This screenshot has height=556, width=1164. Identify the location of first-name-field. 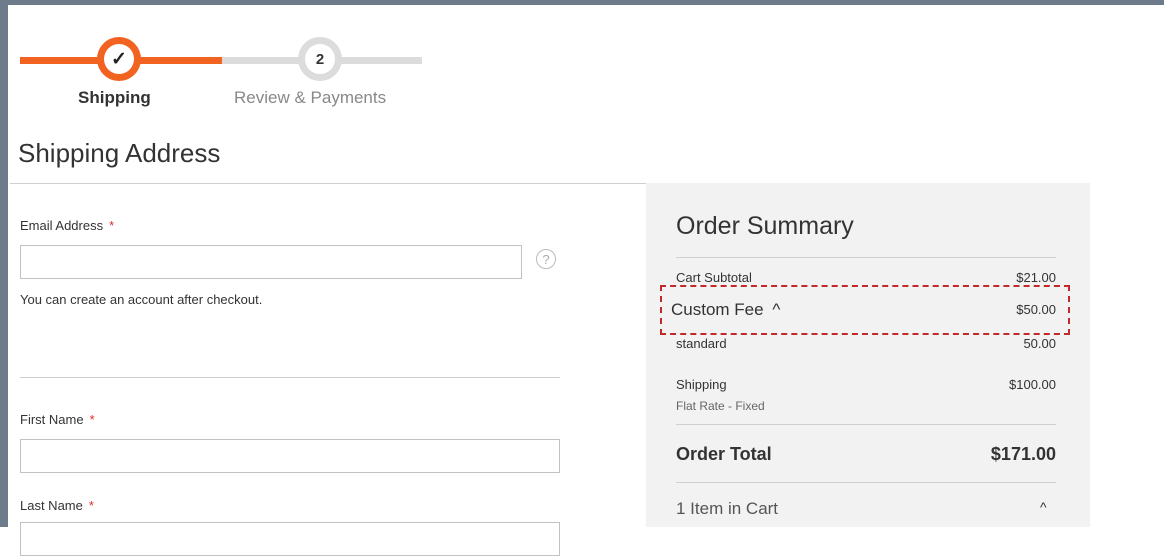
(290, 456).